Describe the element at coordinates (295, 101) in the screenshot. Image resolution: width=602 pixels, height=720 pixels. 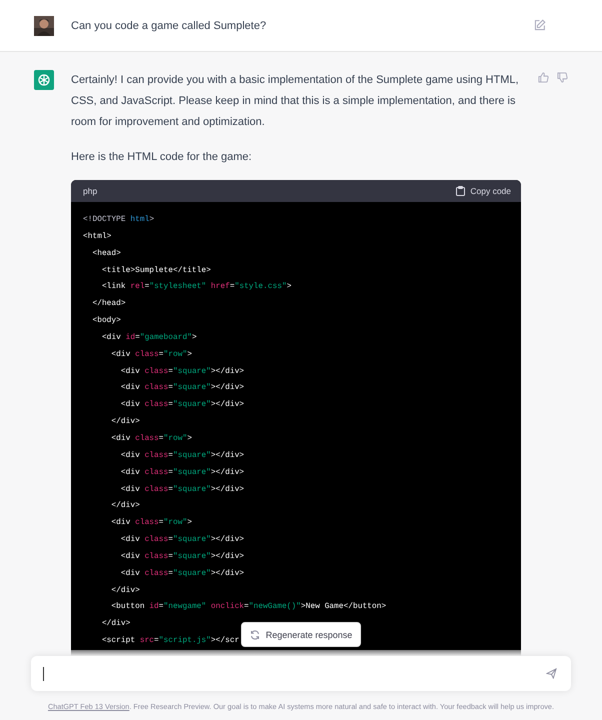
I see `message-paragraph: Certainly! I can provide you with a basic implementation of the Sumplete game using HTML, CSS, and JavaScript. Please keep in mind that this is a simple implementation, and there is room for improvement and optimization.` at that location.